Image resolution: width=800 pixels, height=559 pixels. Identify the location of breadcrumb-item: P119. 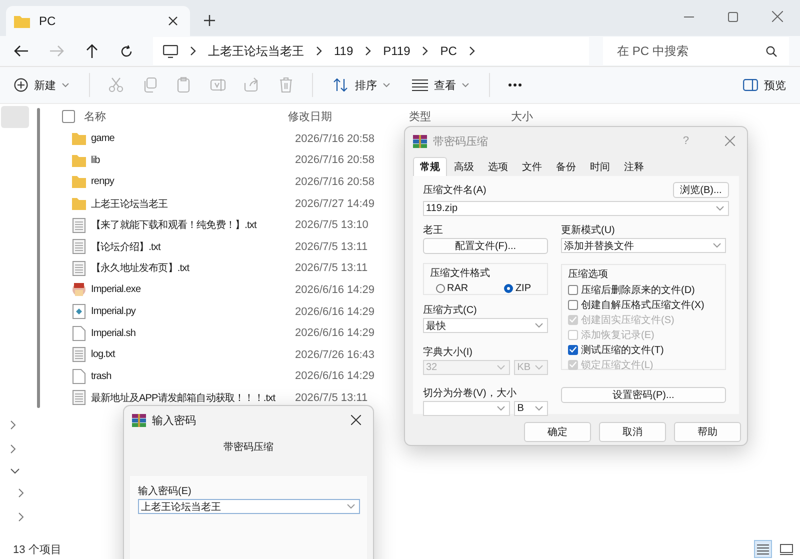
(396, 51).